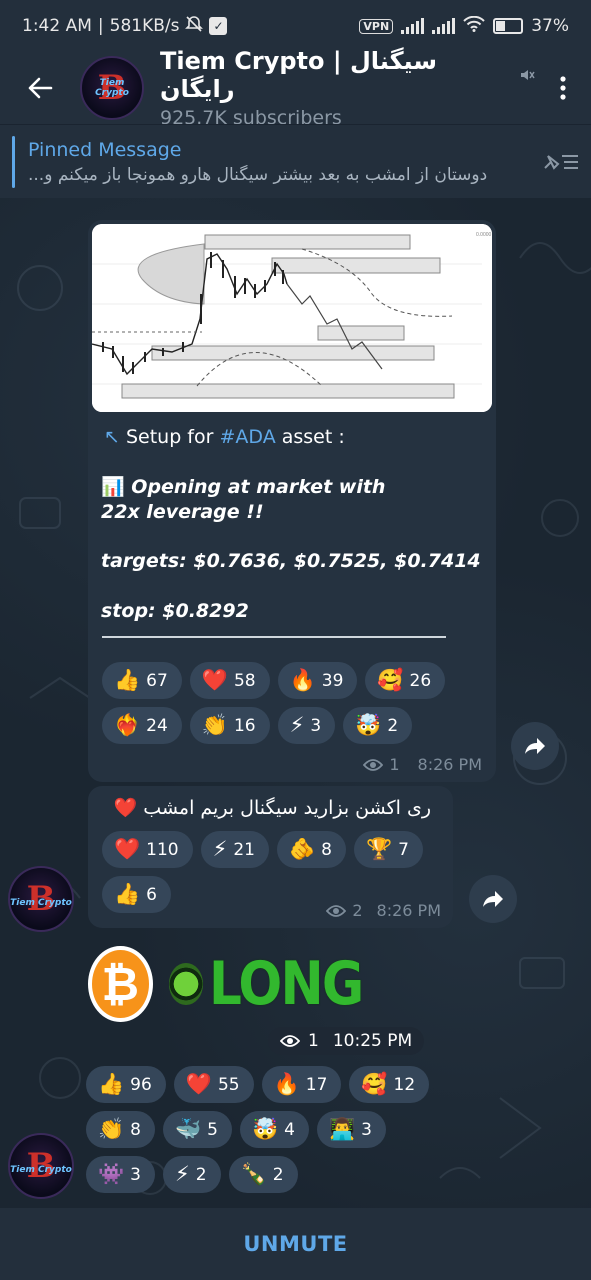 This screenshot has height=1280, width=591. I want to click on reaction-chip: 👾 3, so click(120, 1174).